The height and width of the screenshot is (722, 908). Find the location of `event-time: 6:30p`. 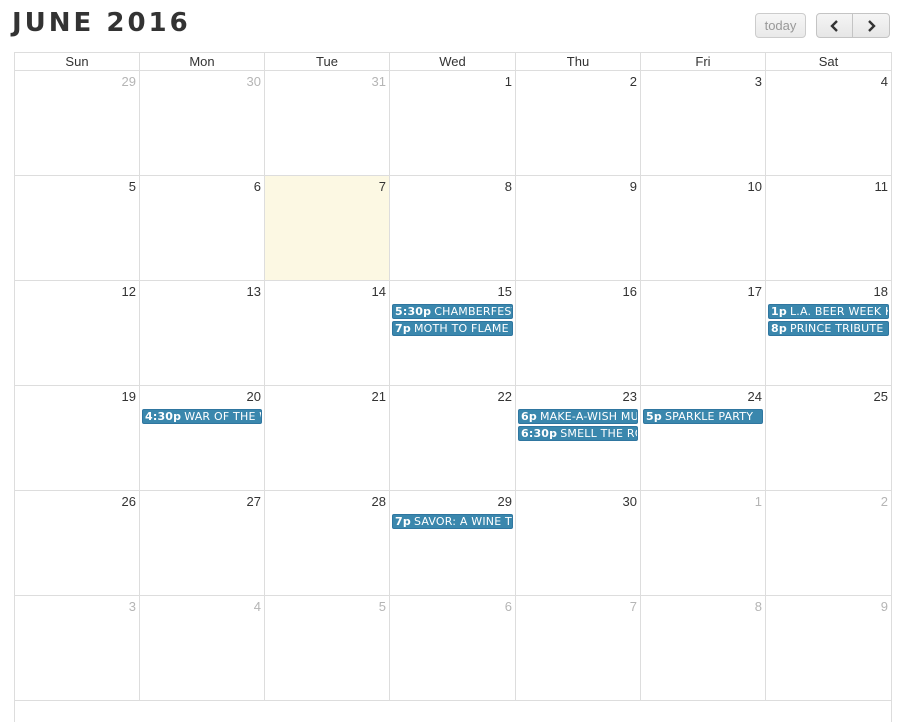

event-time: 6:30p is located at coordinates (539, 433).